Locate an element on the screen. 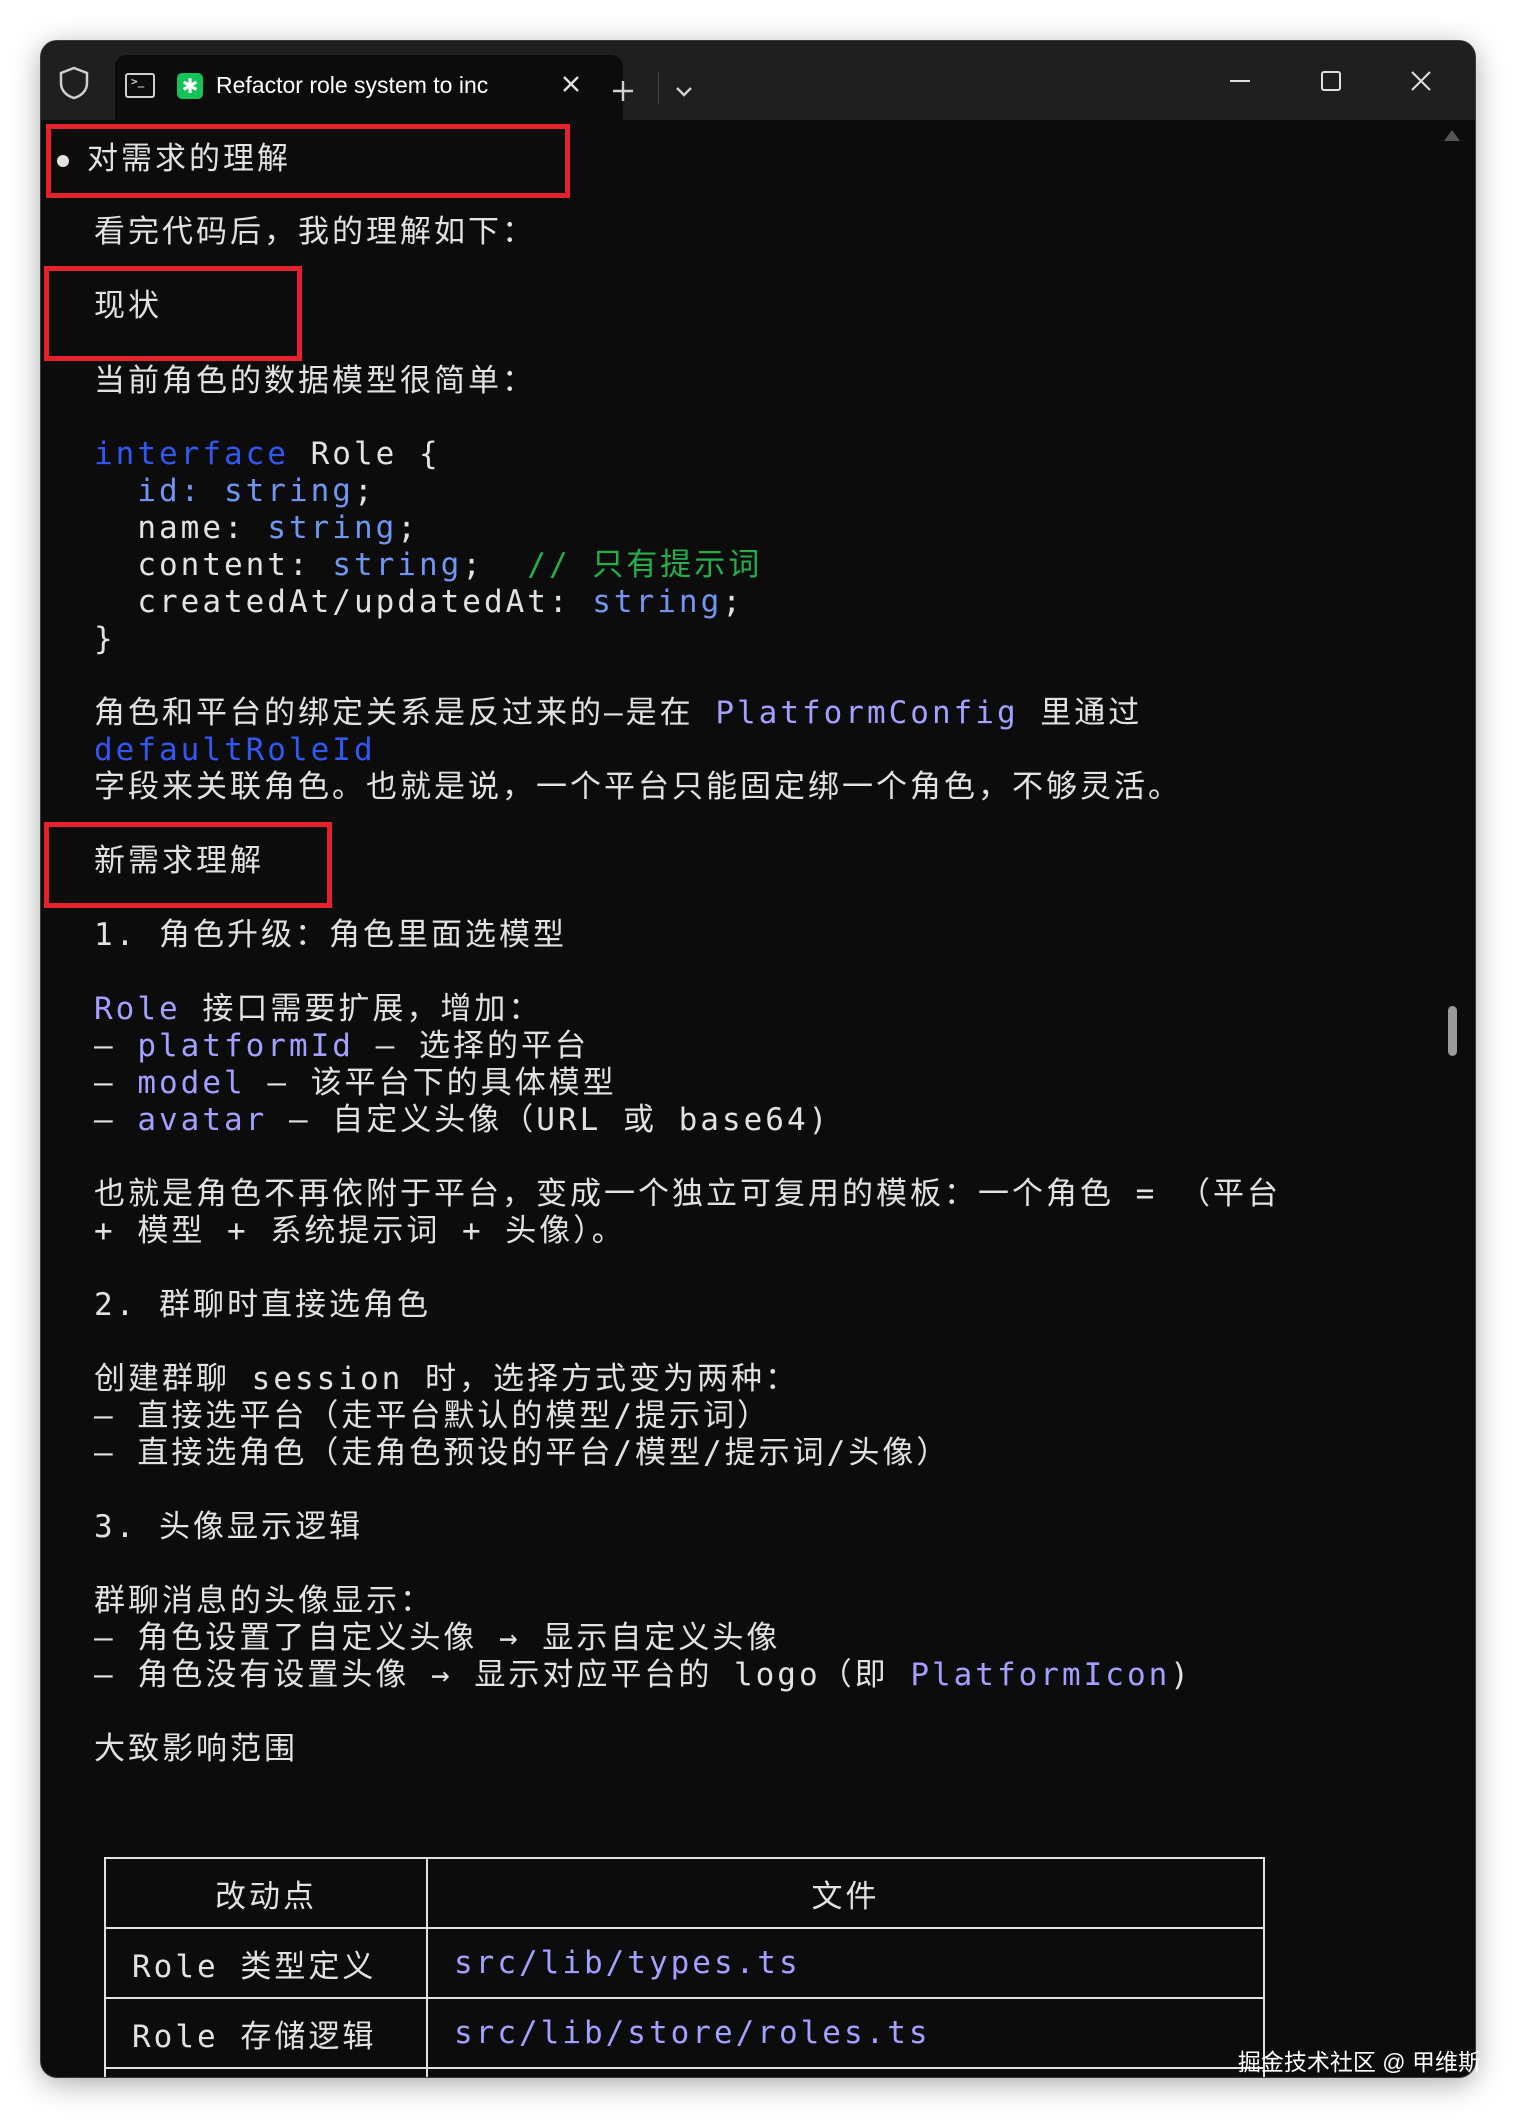 The image size is (1516, 2119). item2-title: 2. 群聊时直接选角色 is located at coordinates (262, 1305).